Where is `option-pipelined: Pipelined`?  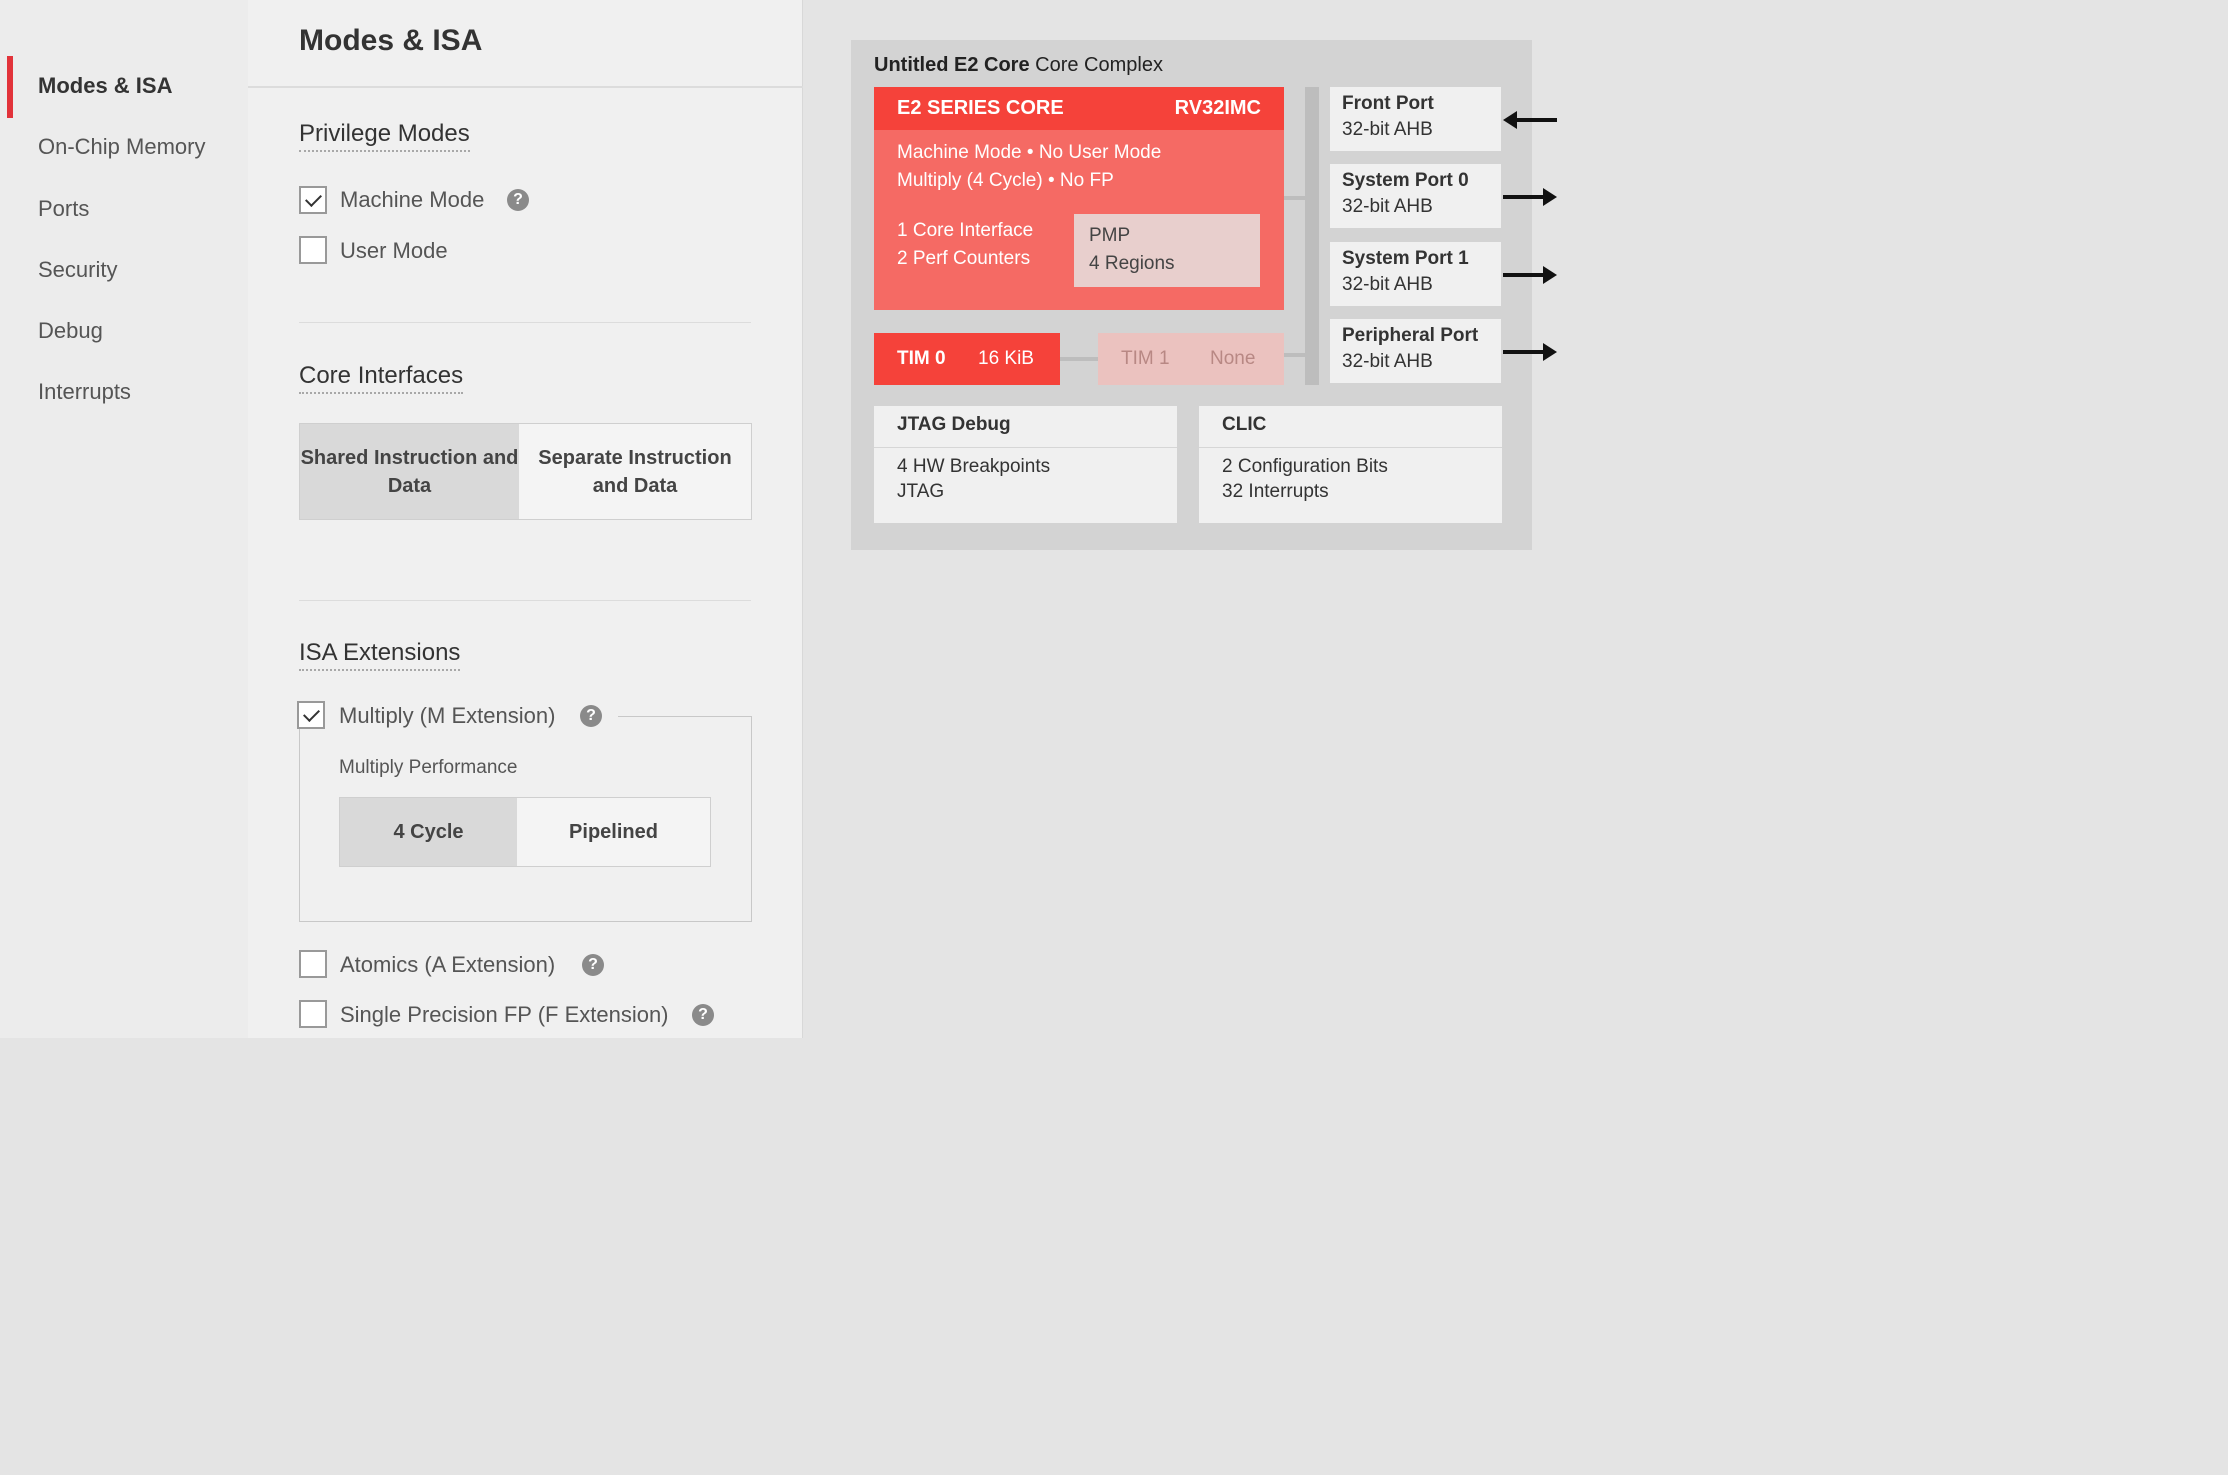
option-pipelined: Pipelined is located at coordinates (613, 832).